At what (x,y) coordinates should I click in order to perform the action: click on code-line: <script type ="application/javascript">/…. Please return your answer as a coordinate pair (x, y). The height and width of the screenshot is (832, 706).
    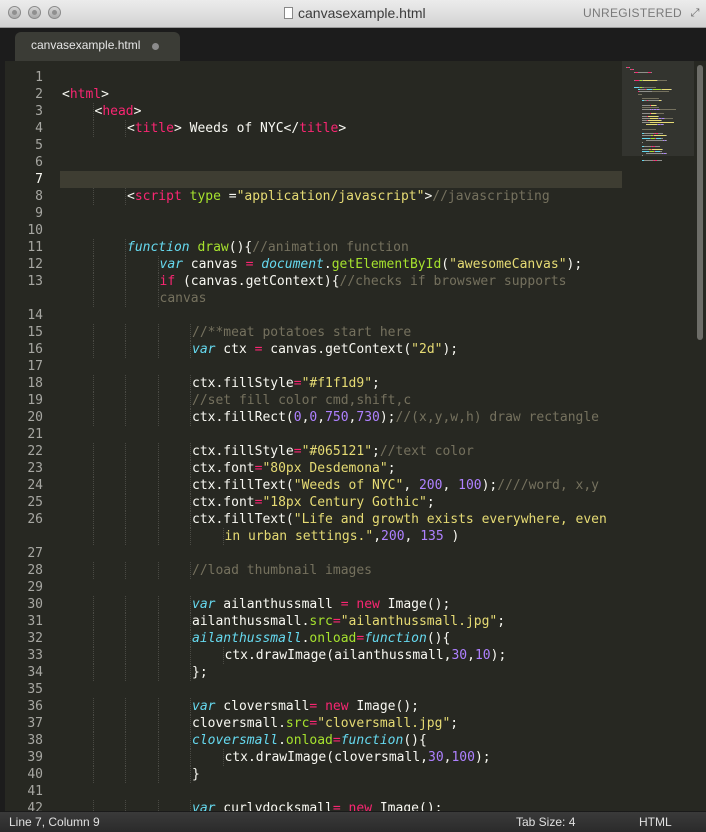
    Looking at the image, I should click on (338, 196).